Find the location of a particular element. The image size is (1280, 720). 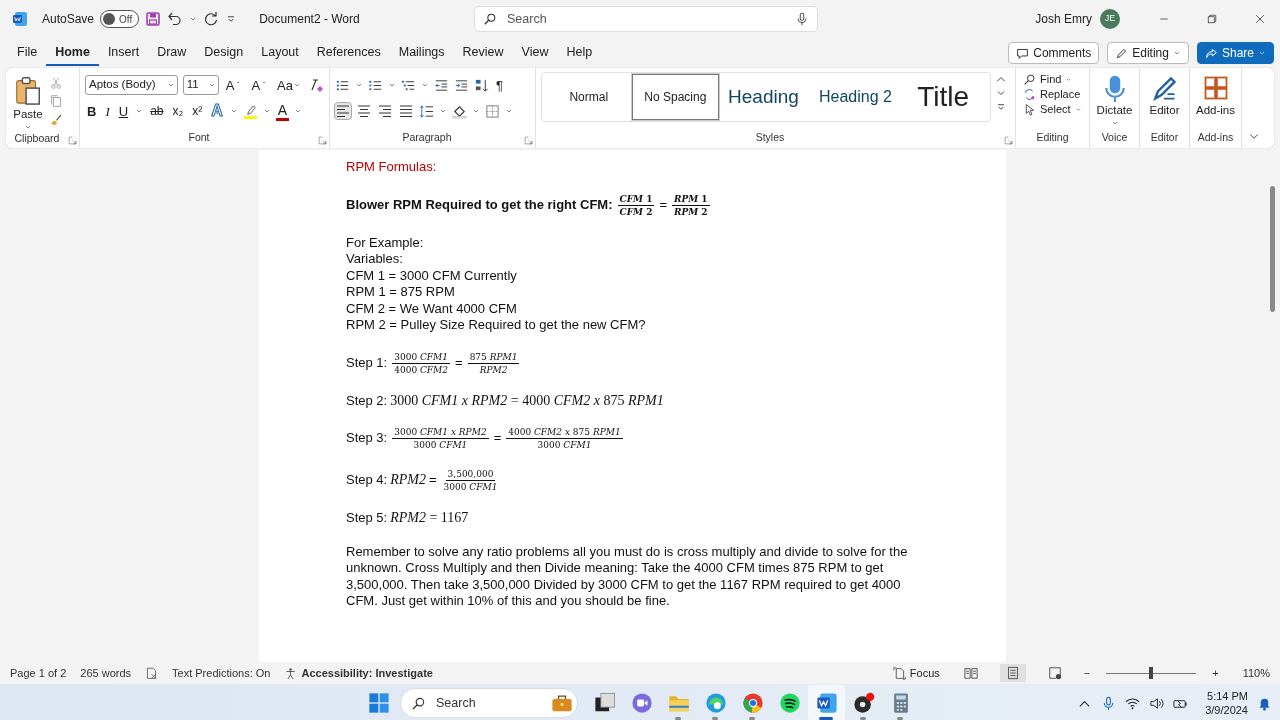

autosave-toggle: Off is located at coordinates (120, 19).